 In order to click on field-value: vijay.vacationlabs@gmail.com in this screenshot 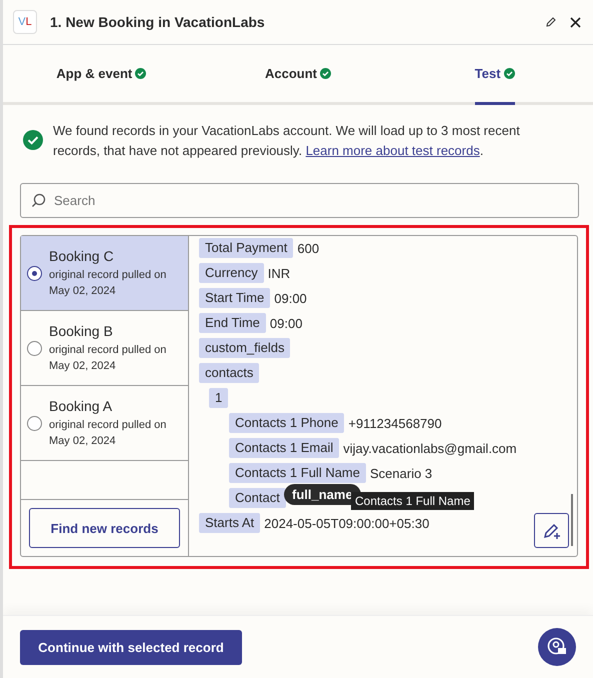, I will do `click(430, 448)`.